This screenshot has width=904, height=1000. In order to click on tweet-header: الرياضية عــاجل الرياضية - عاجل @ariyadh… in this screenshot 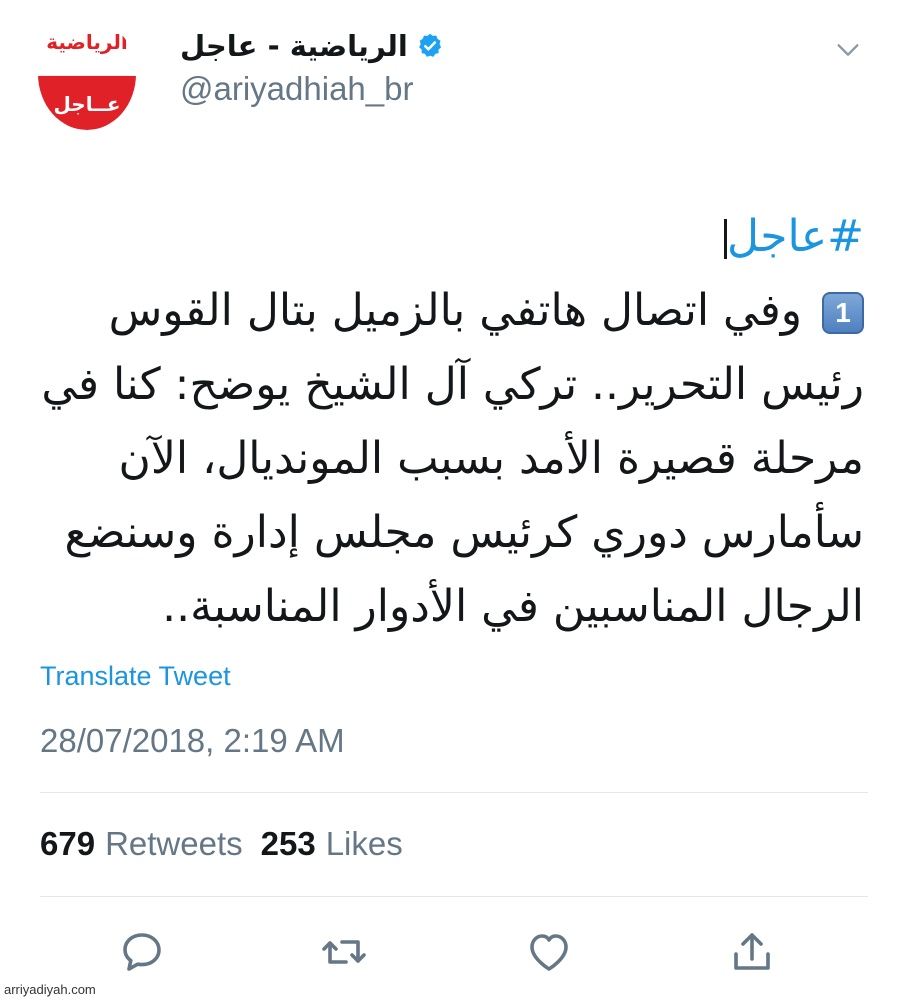, I will do `click(452, 70)`.